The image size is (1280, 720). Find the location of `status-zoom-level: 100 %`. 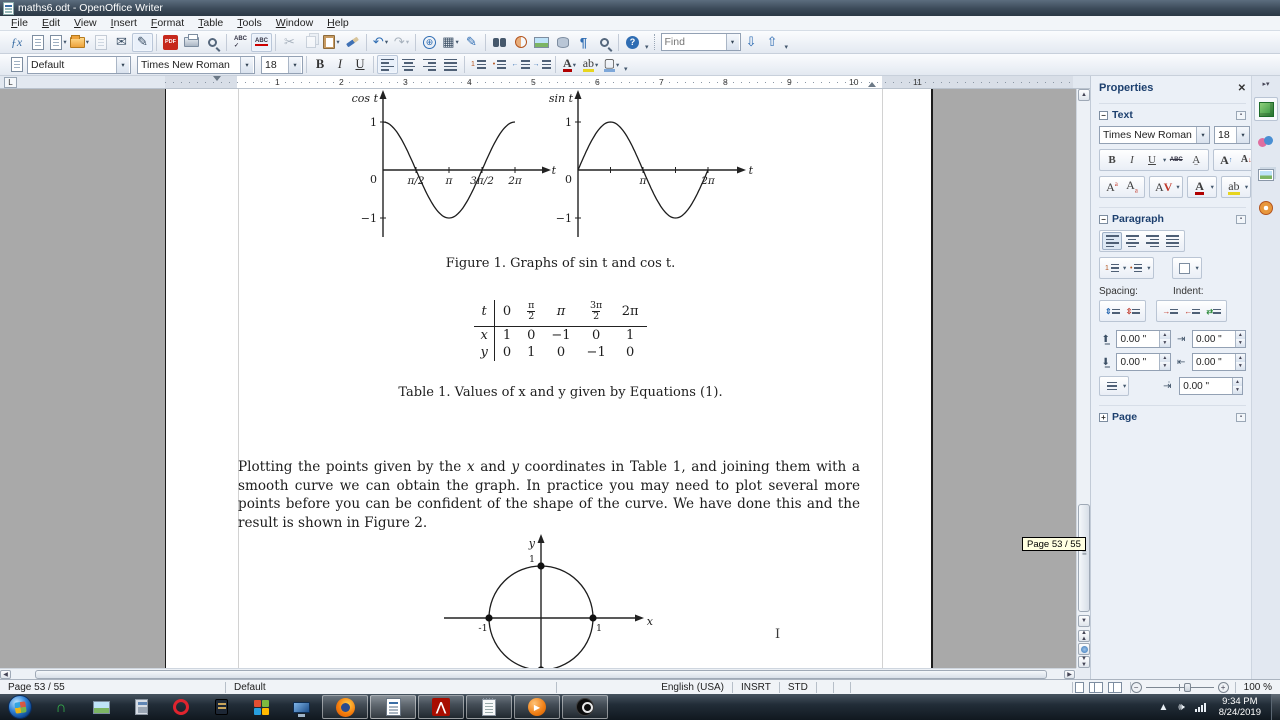

status-zoom-level: 100 % is located at coordinates (1258, 687).